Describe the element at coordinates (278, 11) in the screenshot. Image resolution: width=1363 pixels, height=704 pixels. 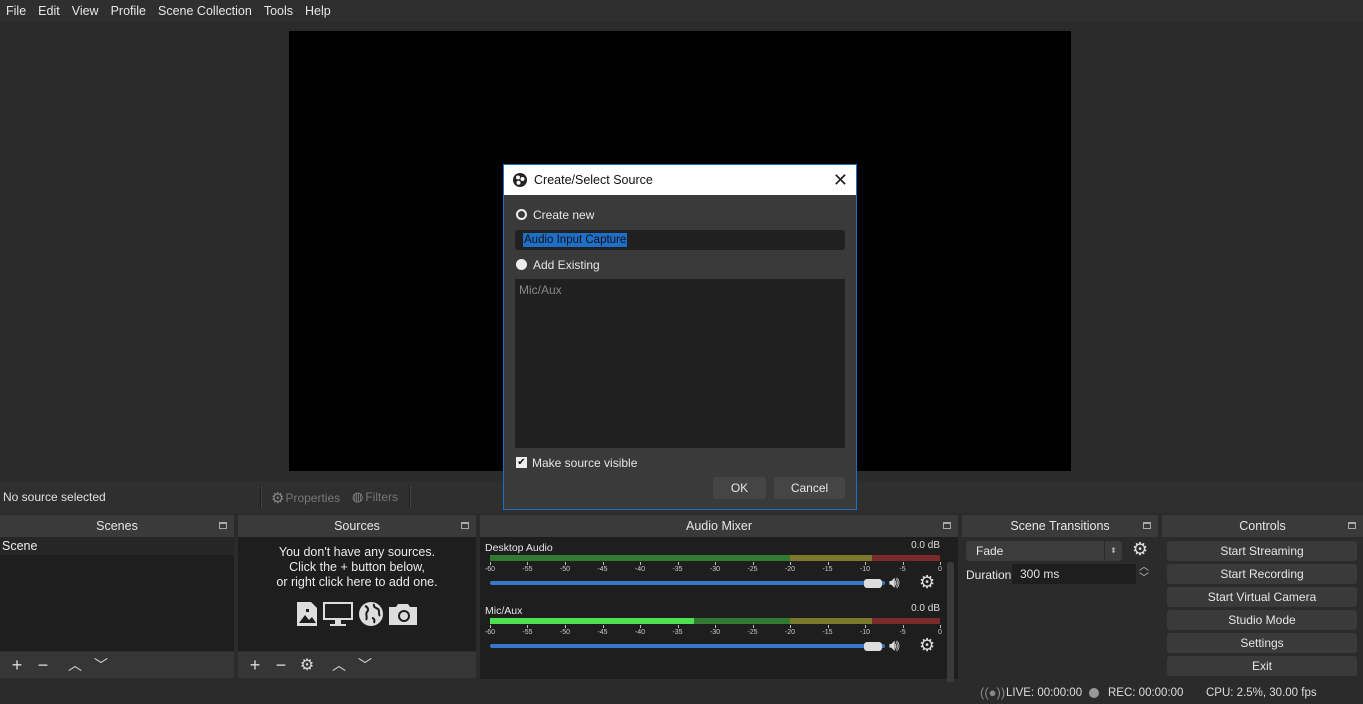
I see `menu-tools: Tools` at that location.